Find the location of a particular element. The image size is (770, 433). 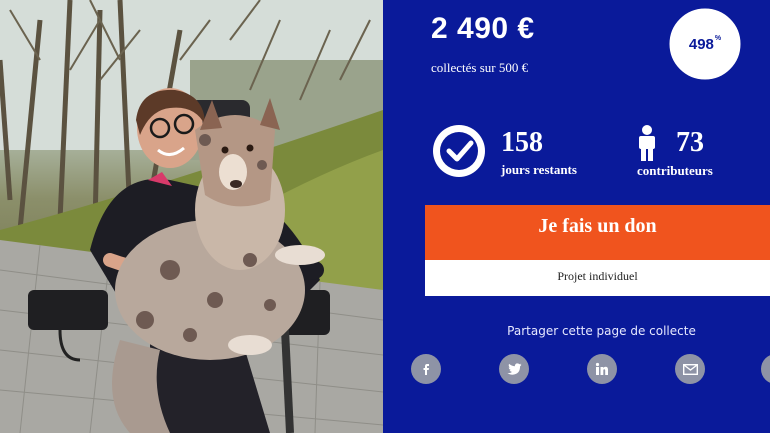

share-label: Partager cette page de collecte is located at coordinates (601, 331).